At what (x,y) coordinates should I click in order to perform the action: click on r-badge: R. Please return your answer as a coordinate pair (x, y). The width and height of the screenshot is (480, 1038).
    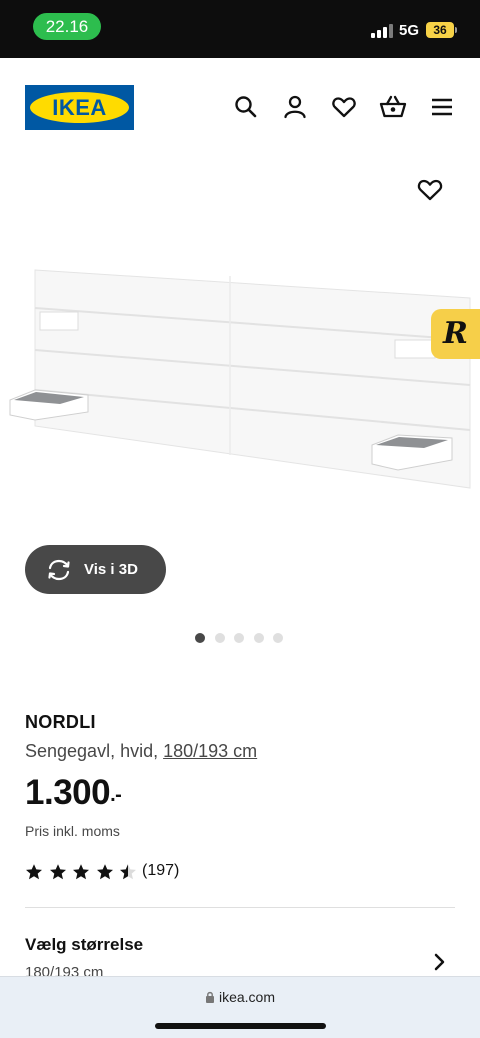
    Looking at the image, I should click on (455, 334).